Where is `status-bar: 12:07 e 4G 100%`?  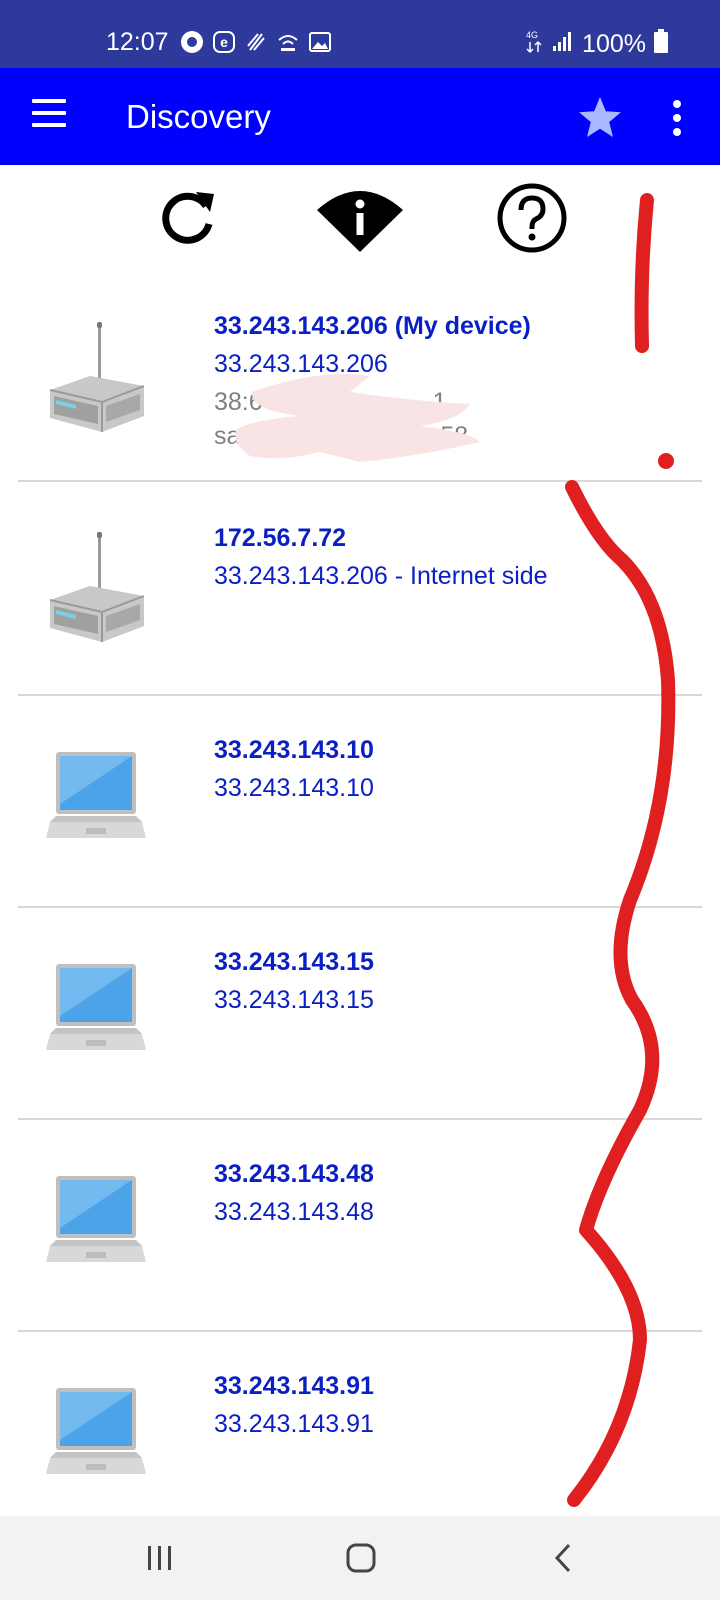
status-bar: 12:07 e 4G 100% is located at coordinates (360, 34).